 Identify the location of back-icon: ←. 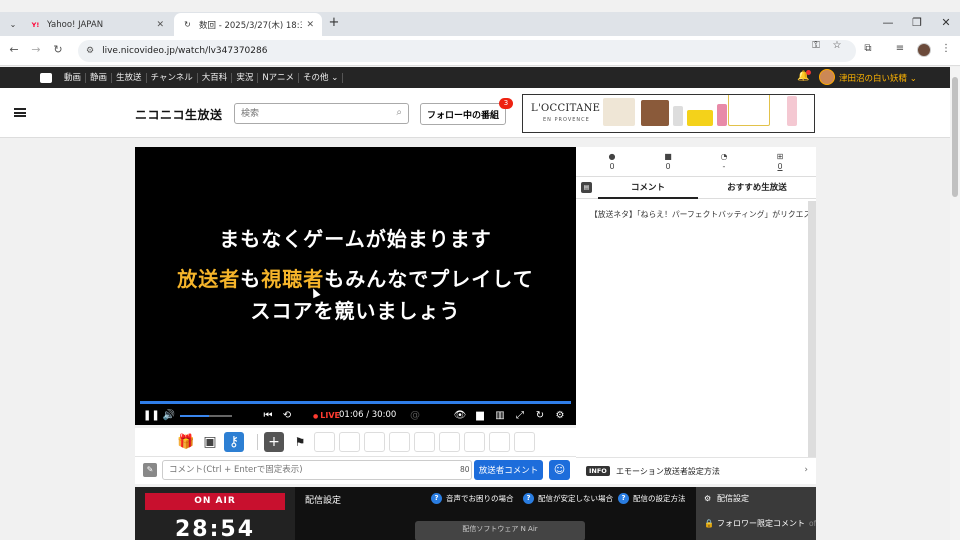
(14, 51).